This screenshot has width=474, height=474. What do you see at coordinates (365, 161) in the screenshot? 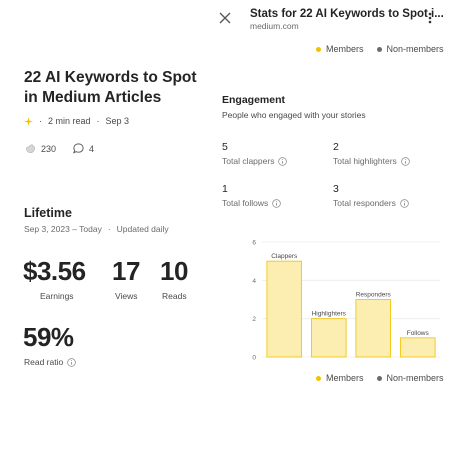
I see `highlighters-label: Total highlighters` at bounding box center [365, 161].